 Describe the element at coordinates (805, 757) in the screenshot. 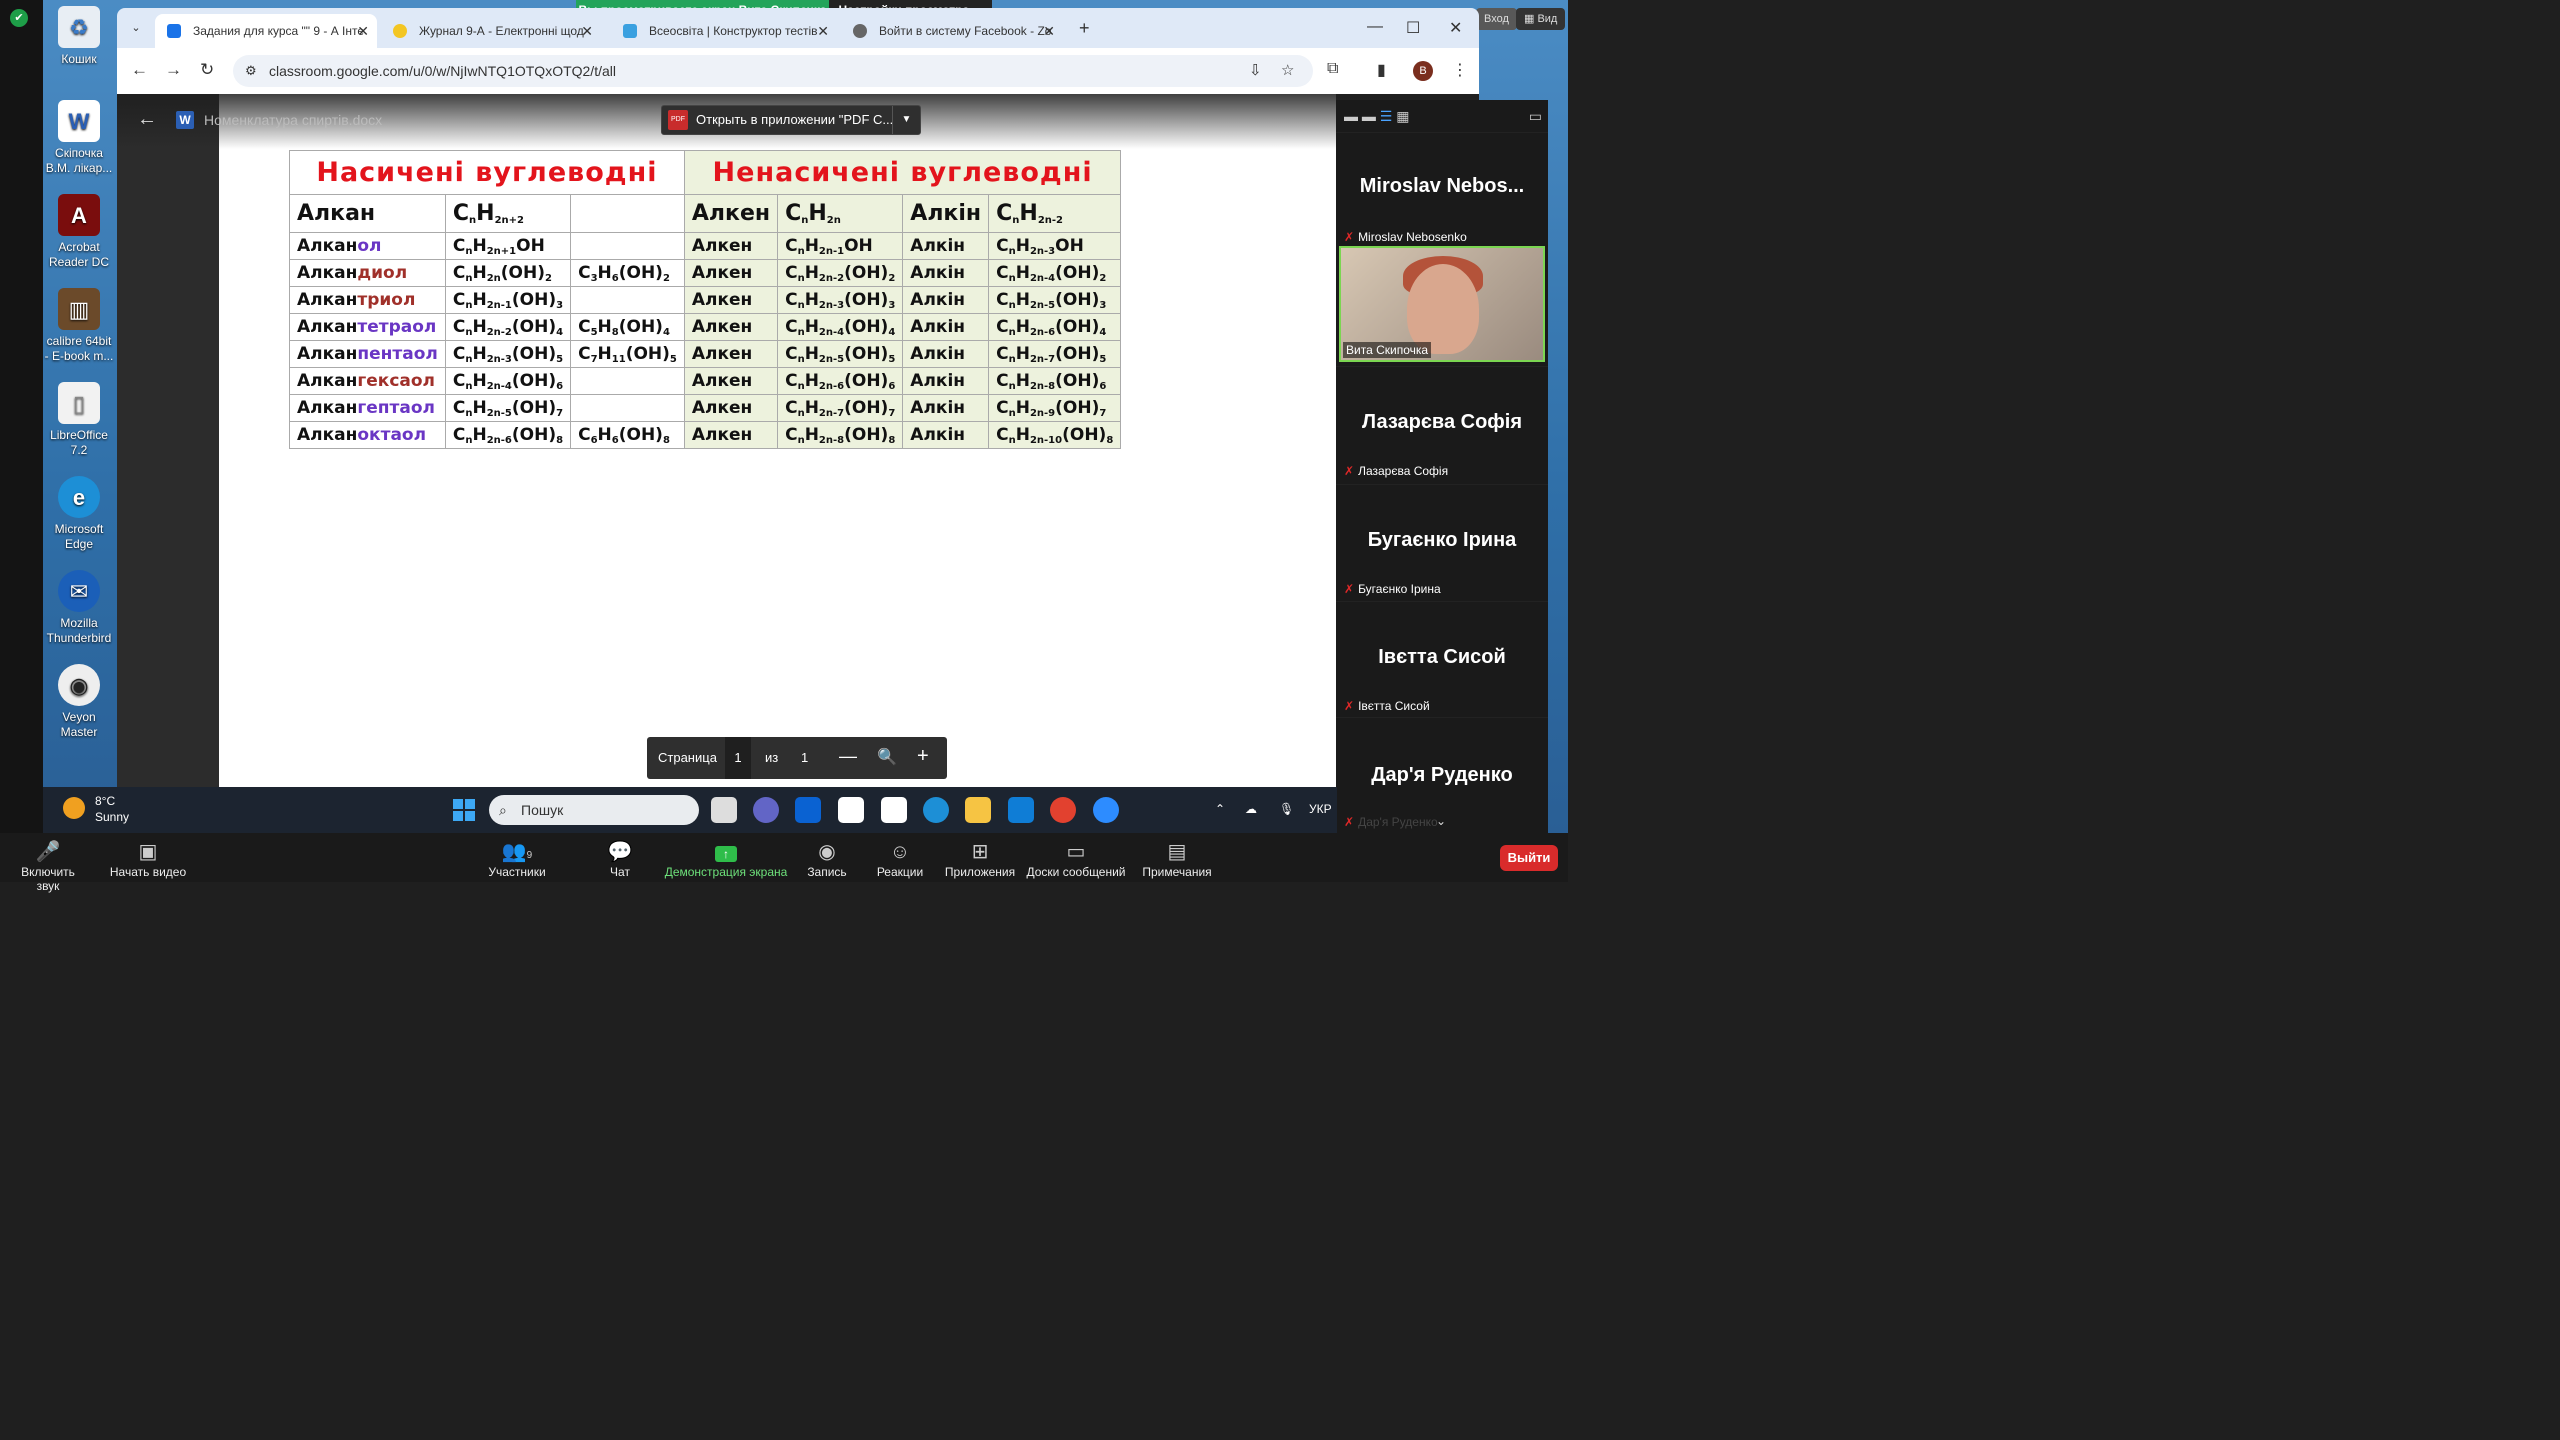

I see `page-total: 1` at that location.